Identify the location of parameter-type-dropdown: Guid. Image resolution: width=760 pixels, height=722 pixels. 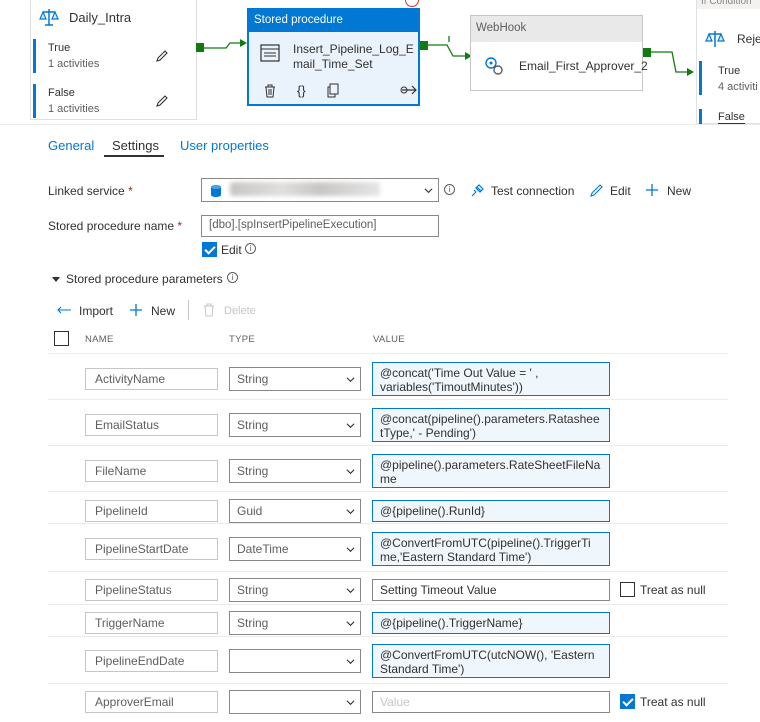
(295, 511).